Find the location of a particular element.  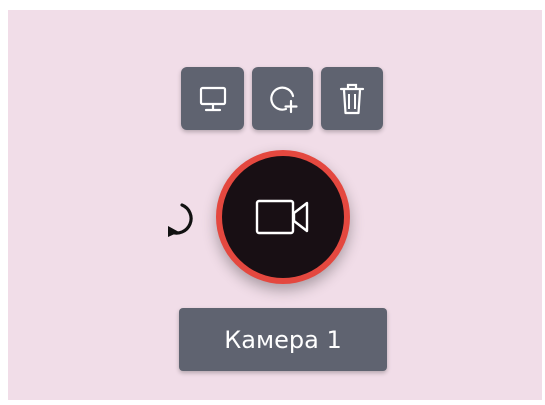

video-camera-icon is located at coordinates (282, 217).